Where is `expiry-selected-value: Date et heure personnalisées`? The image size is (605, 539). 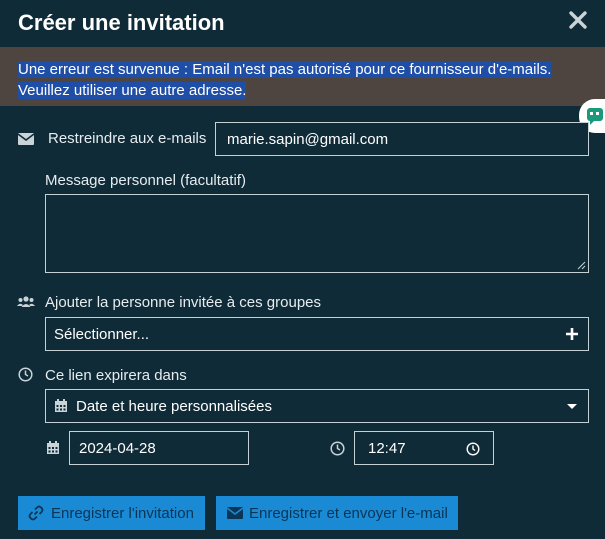
expiry-selected-value: Date et heure personnalisées is located at coordinates (174, 406).